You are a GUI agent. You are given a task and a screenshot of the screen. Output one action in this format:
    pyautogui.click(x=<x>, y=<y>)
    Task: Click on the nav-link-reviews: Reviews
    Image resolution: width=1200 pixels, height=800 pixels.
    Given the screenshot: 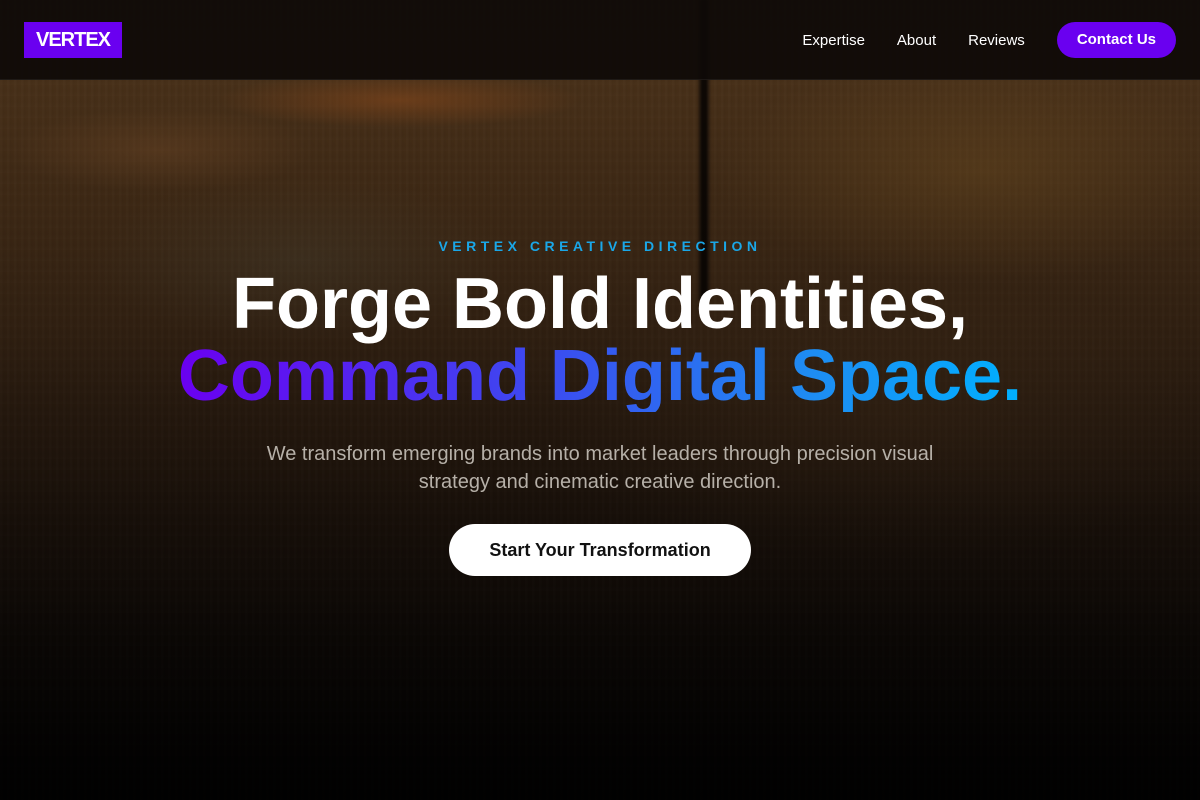 What is the action you would take?
    pyautogui.click(x=996, y=40)
    